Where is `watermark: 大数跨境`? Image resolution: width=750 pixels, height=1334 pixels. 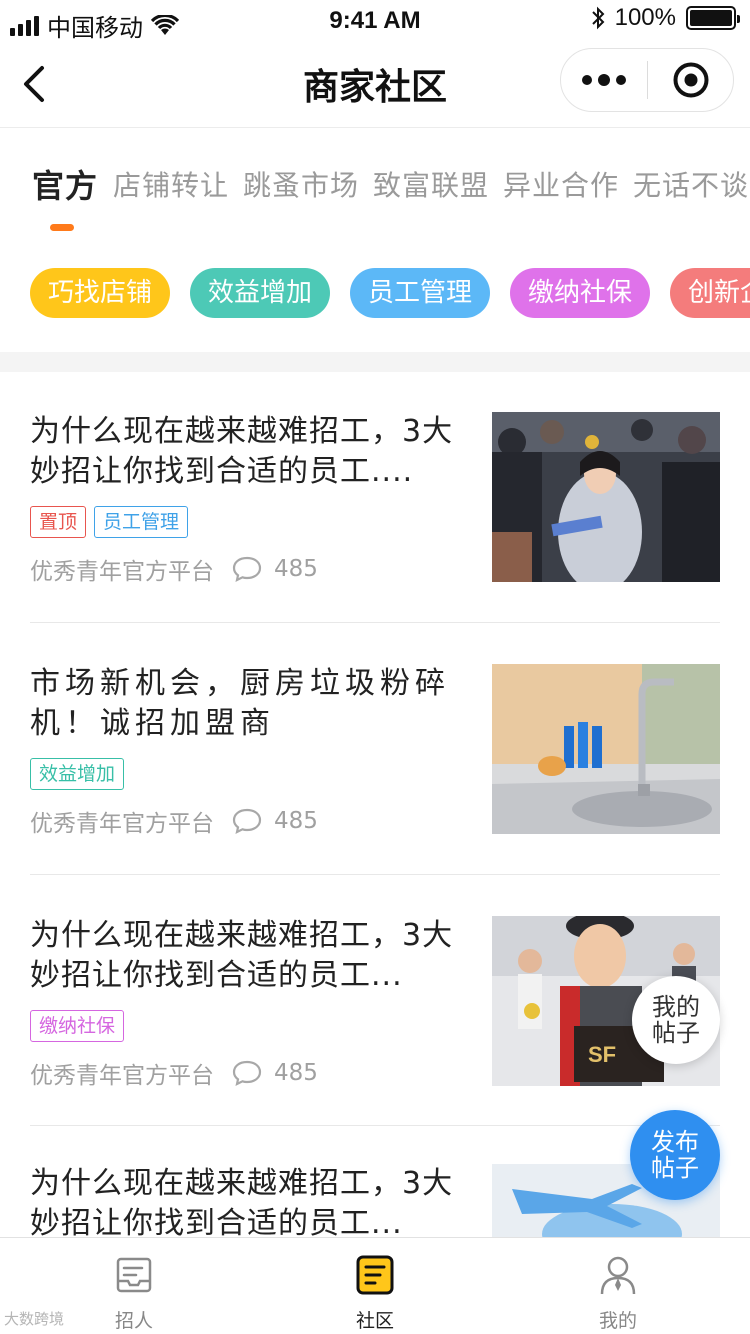 watermark: 大数跨境 is located at coordinates (34, 1319).